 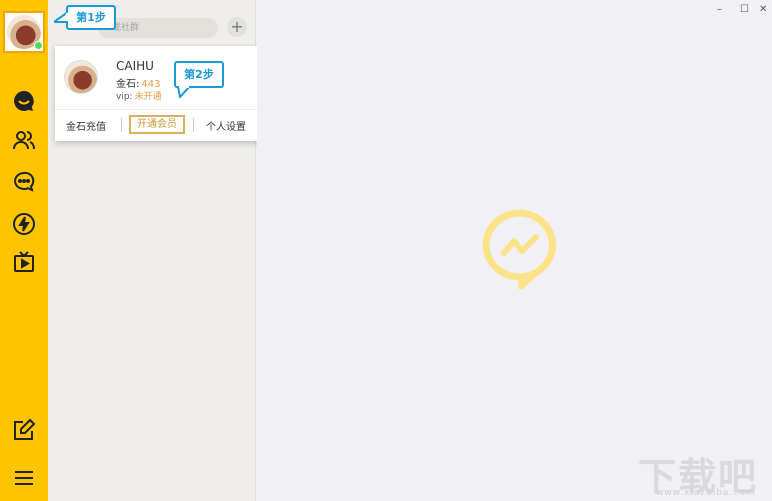 I want to click on lightning-icon, so click(x=24, y=224).